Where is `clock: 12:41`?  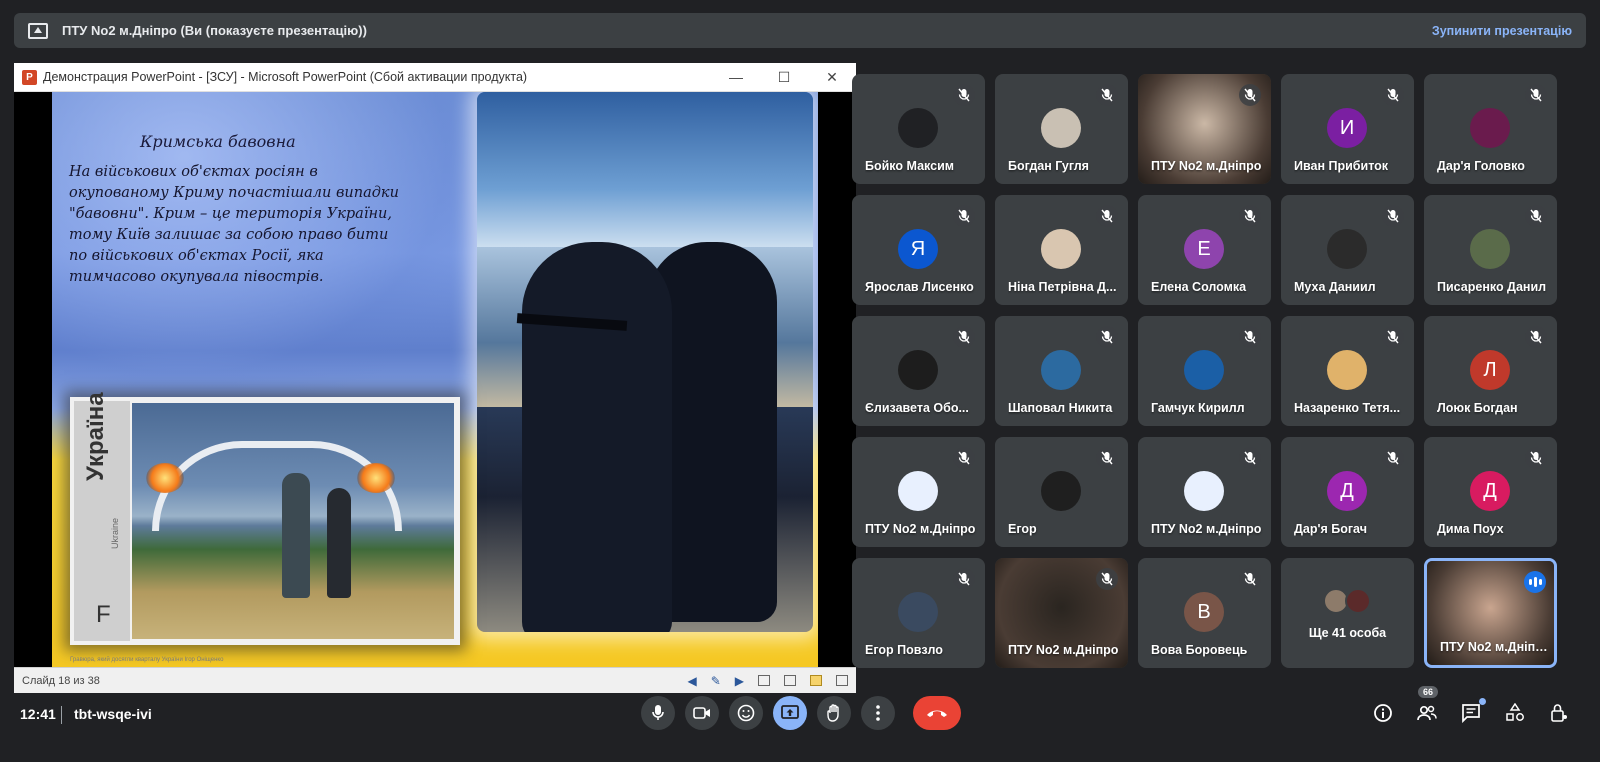
clock: 12:41 is located at coordinates (38, 714).